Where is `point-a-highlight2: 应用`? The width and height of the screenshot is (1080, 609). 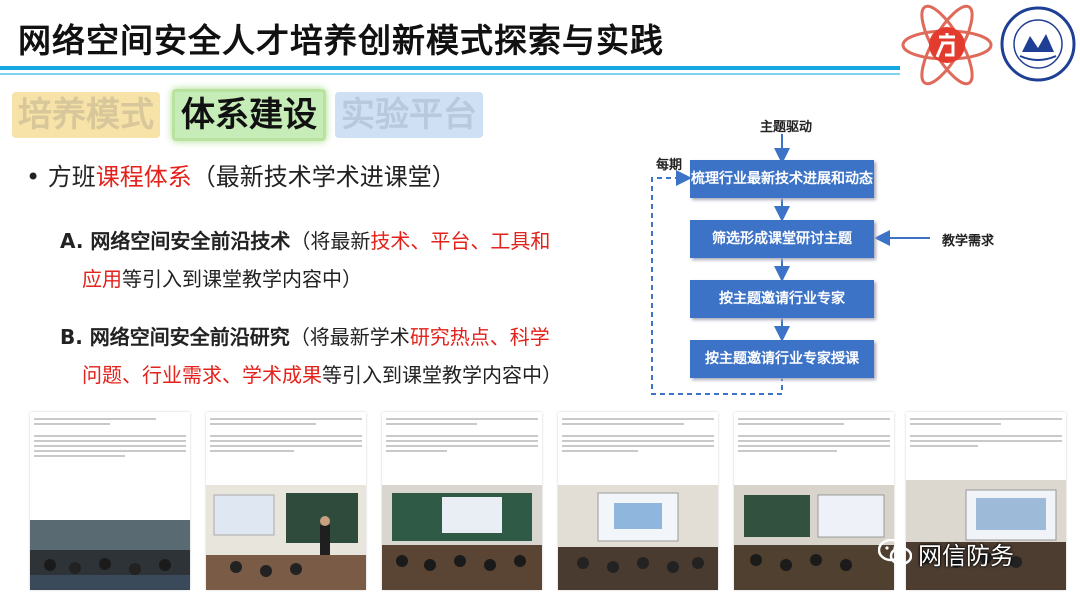 point-a-highlight2: 应用 is located at coordinates (102, 279).